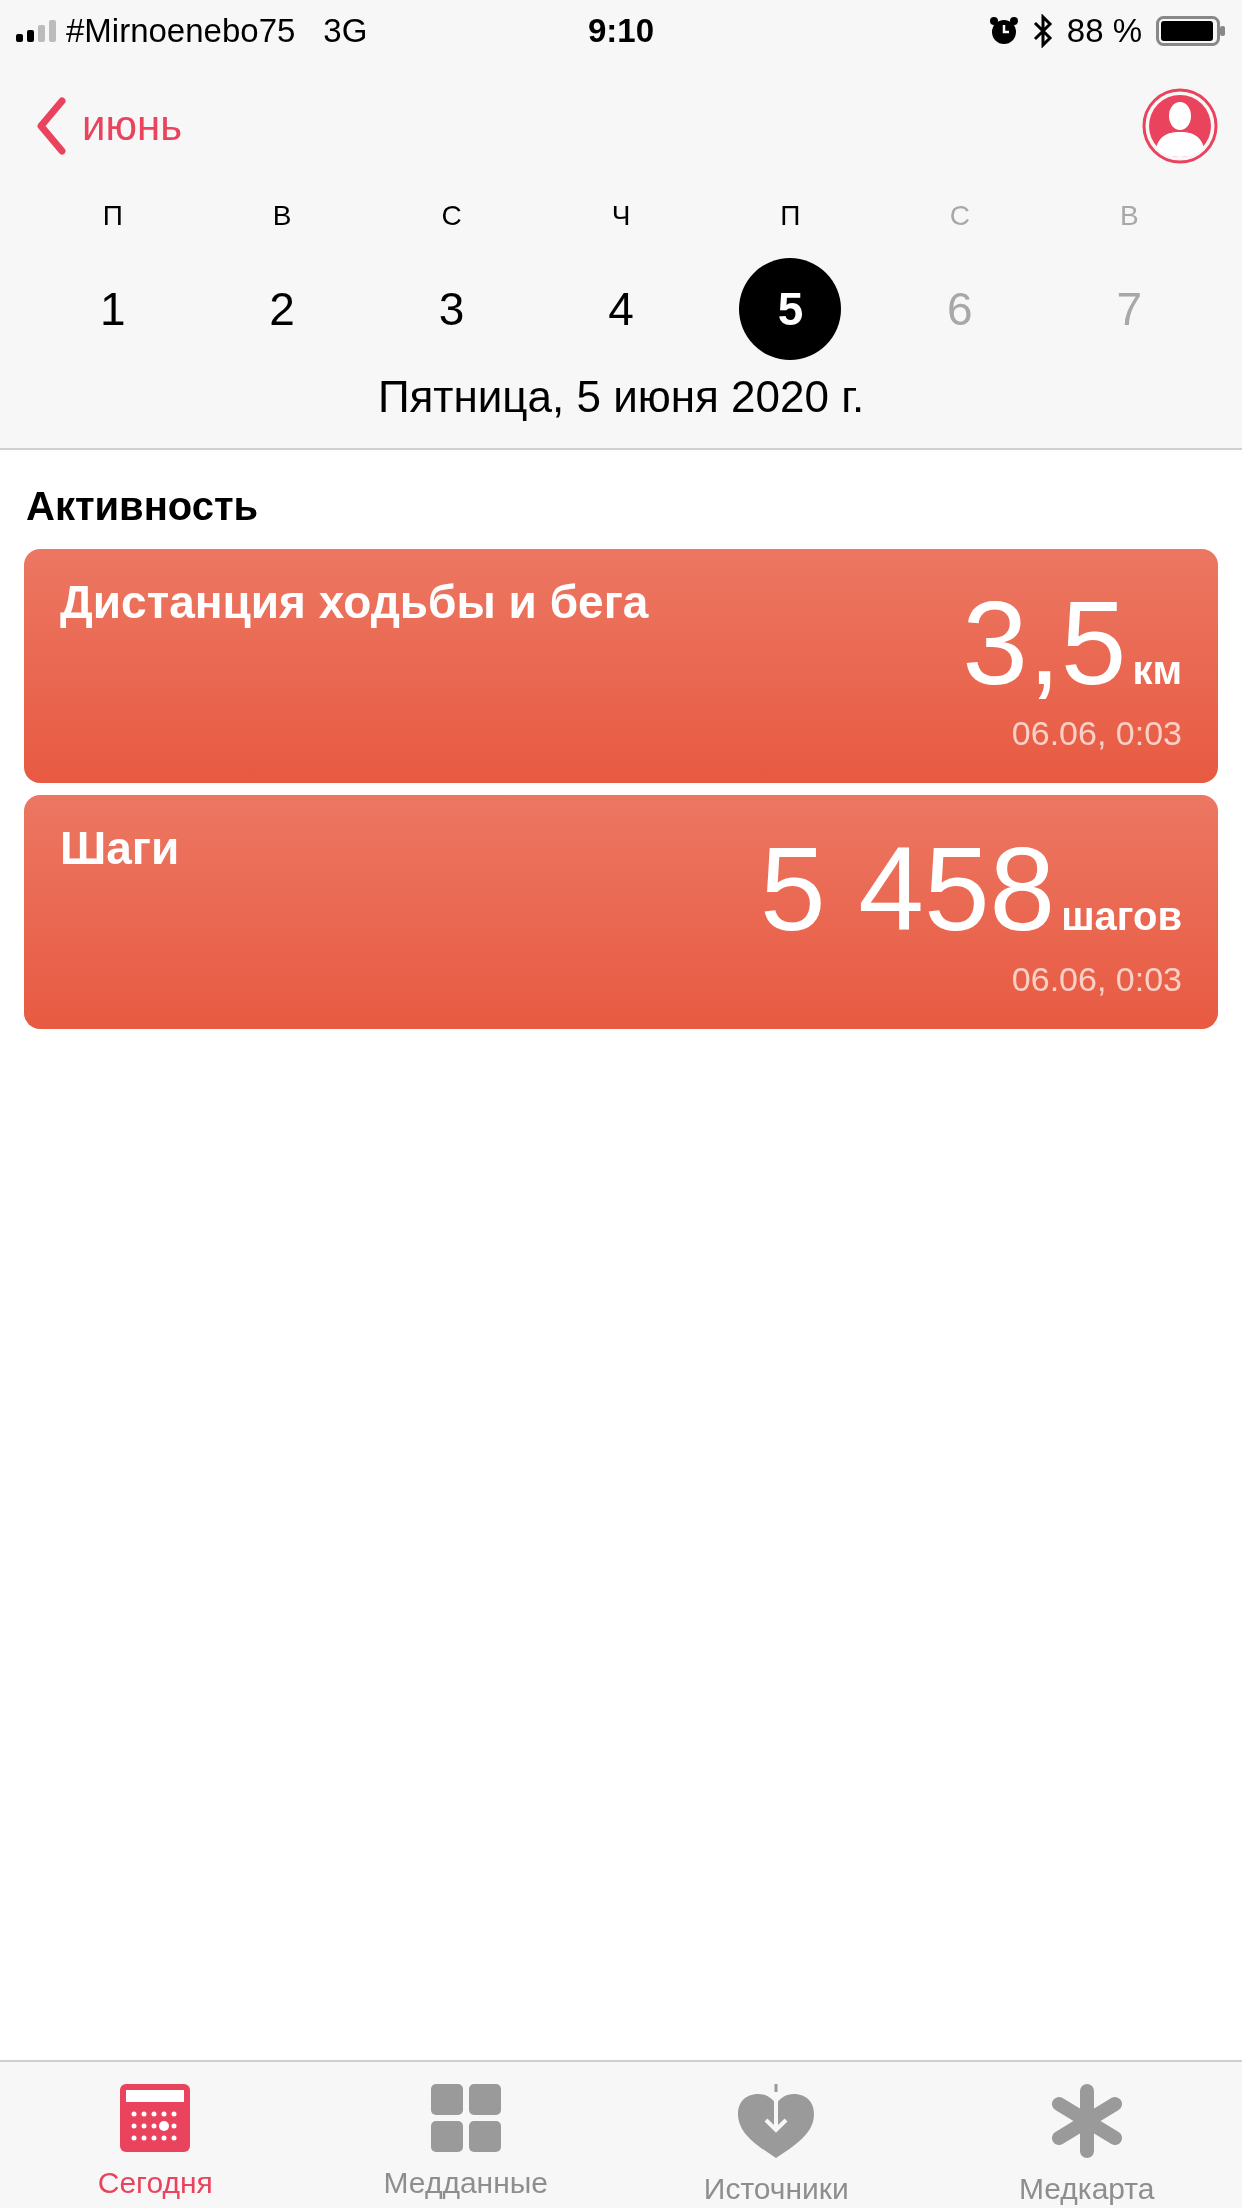  Describe the element at coordinates (1191, 31) in the screenshot. I see `battery-icon` at that location.